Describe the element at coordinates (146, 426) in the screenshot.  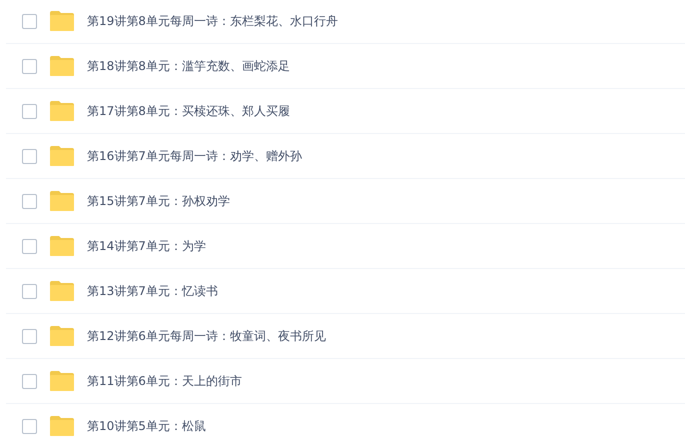
I see `folder-name: 第10讲第5单元：松鼠` at that location.